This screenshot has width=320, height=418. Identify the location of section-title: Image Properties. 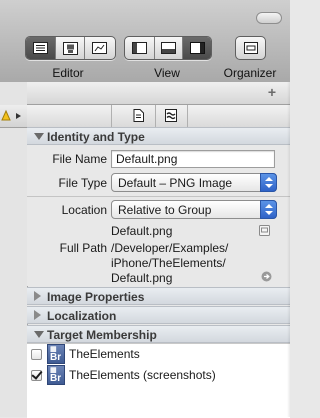
(96, 297).